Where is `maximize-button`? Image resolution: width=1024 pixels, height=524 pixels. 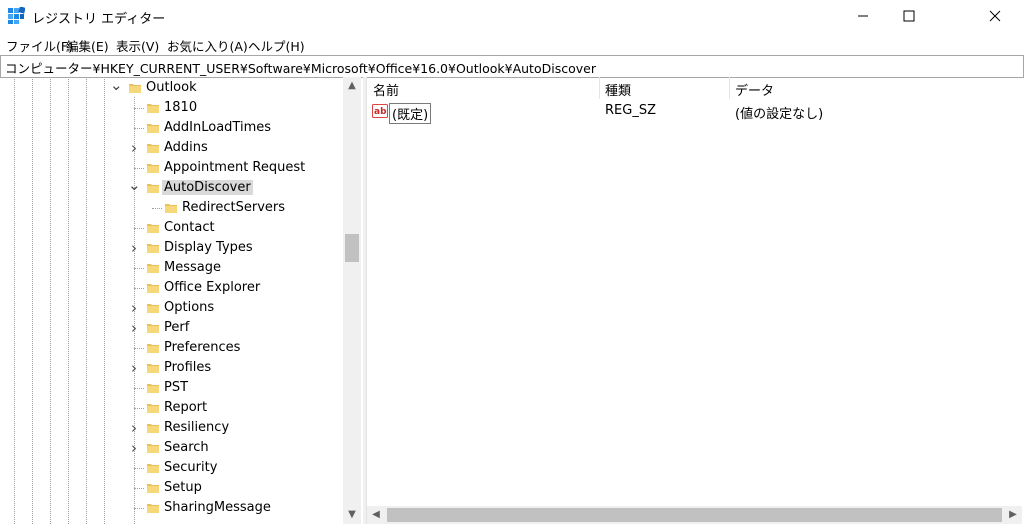 maximize-button is located at coordinates (909, 16).